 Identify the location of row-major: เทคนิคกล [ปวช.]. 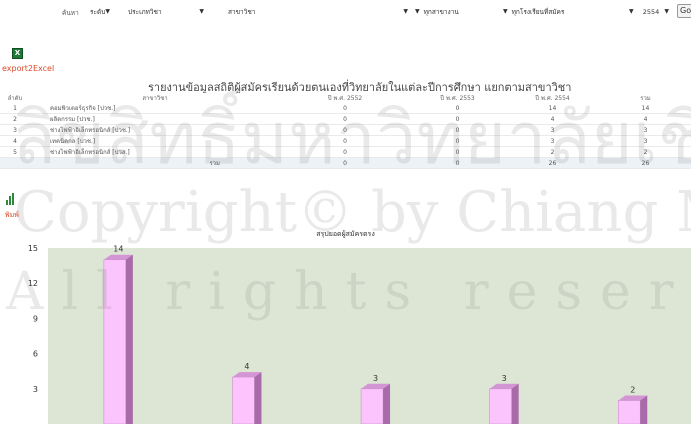
(155, 141).